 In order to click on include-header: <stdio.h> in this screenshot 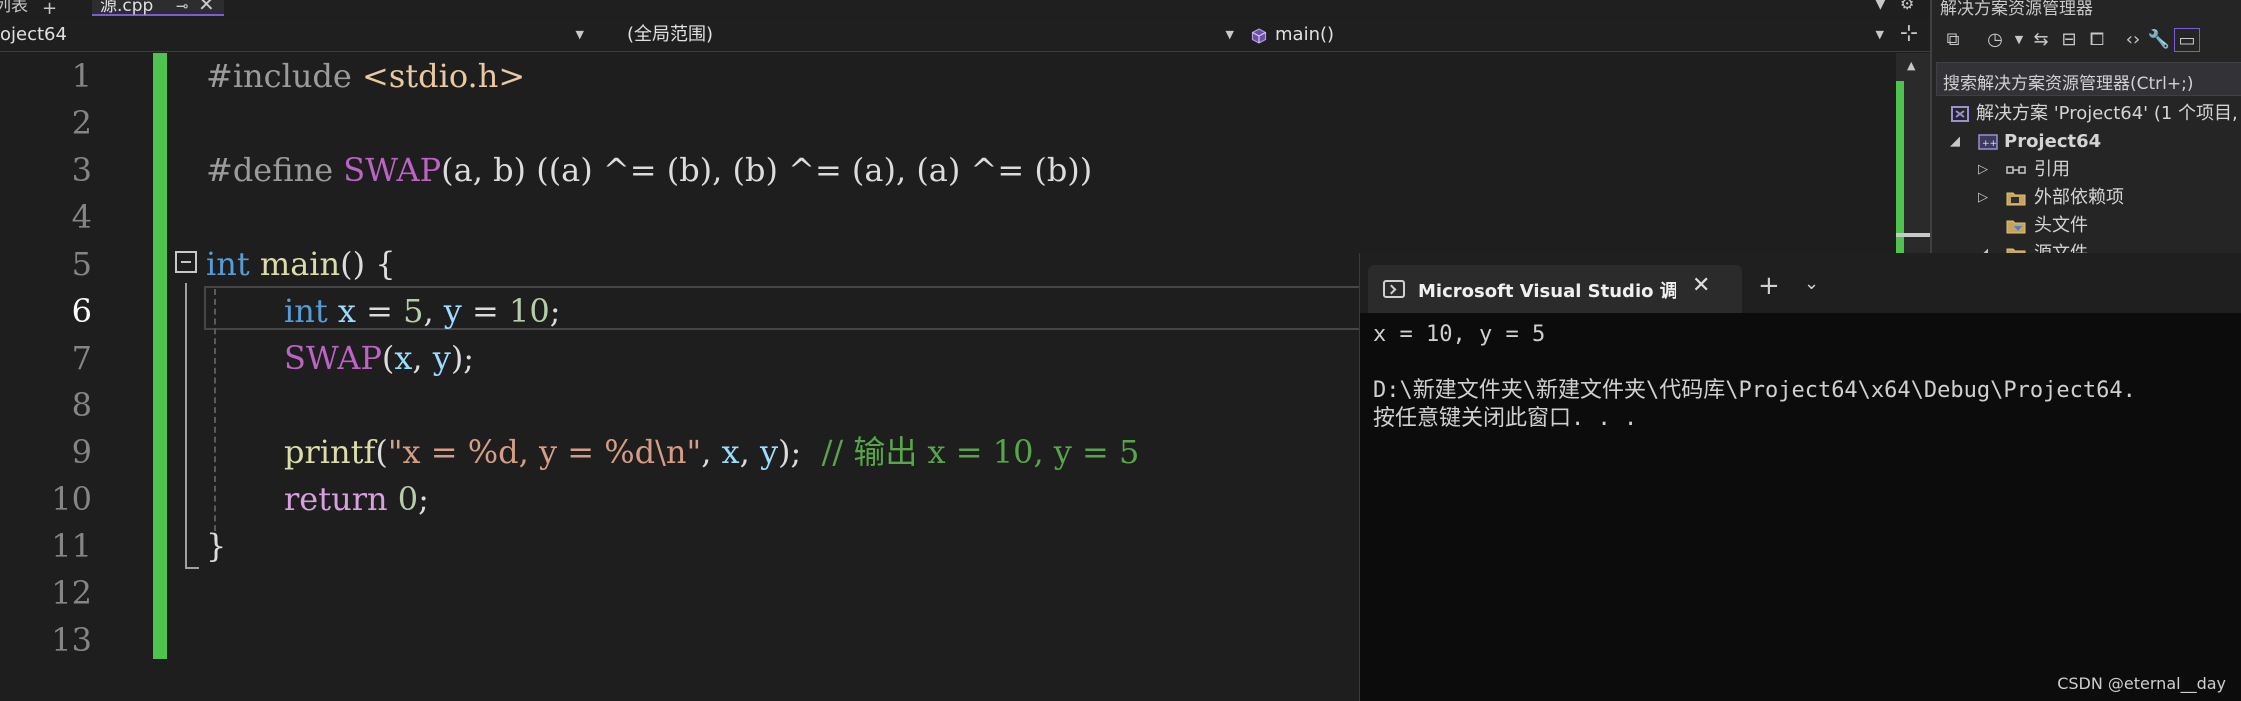, I will do `click(444, 76)`.